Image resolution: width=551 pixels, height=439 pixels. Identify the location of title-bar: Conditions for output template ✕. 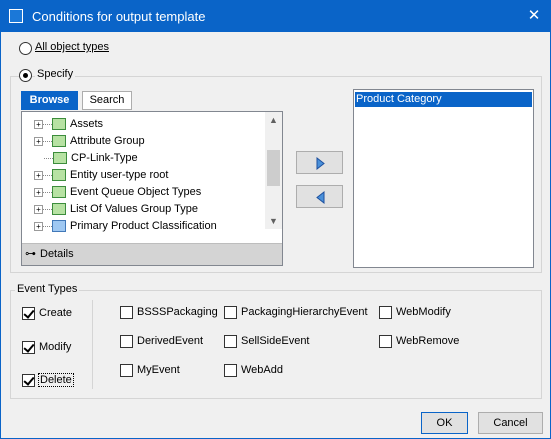
(275, 16).